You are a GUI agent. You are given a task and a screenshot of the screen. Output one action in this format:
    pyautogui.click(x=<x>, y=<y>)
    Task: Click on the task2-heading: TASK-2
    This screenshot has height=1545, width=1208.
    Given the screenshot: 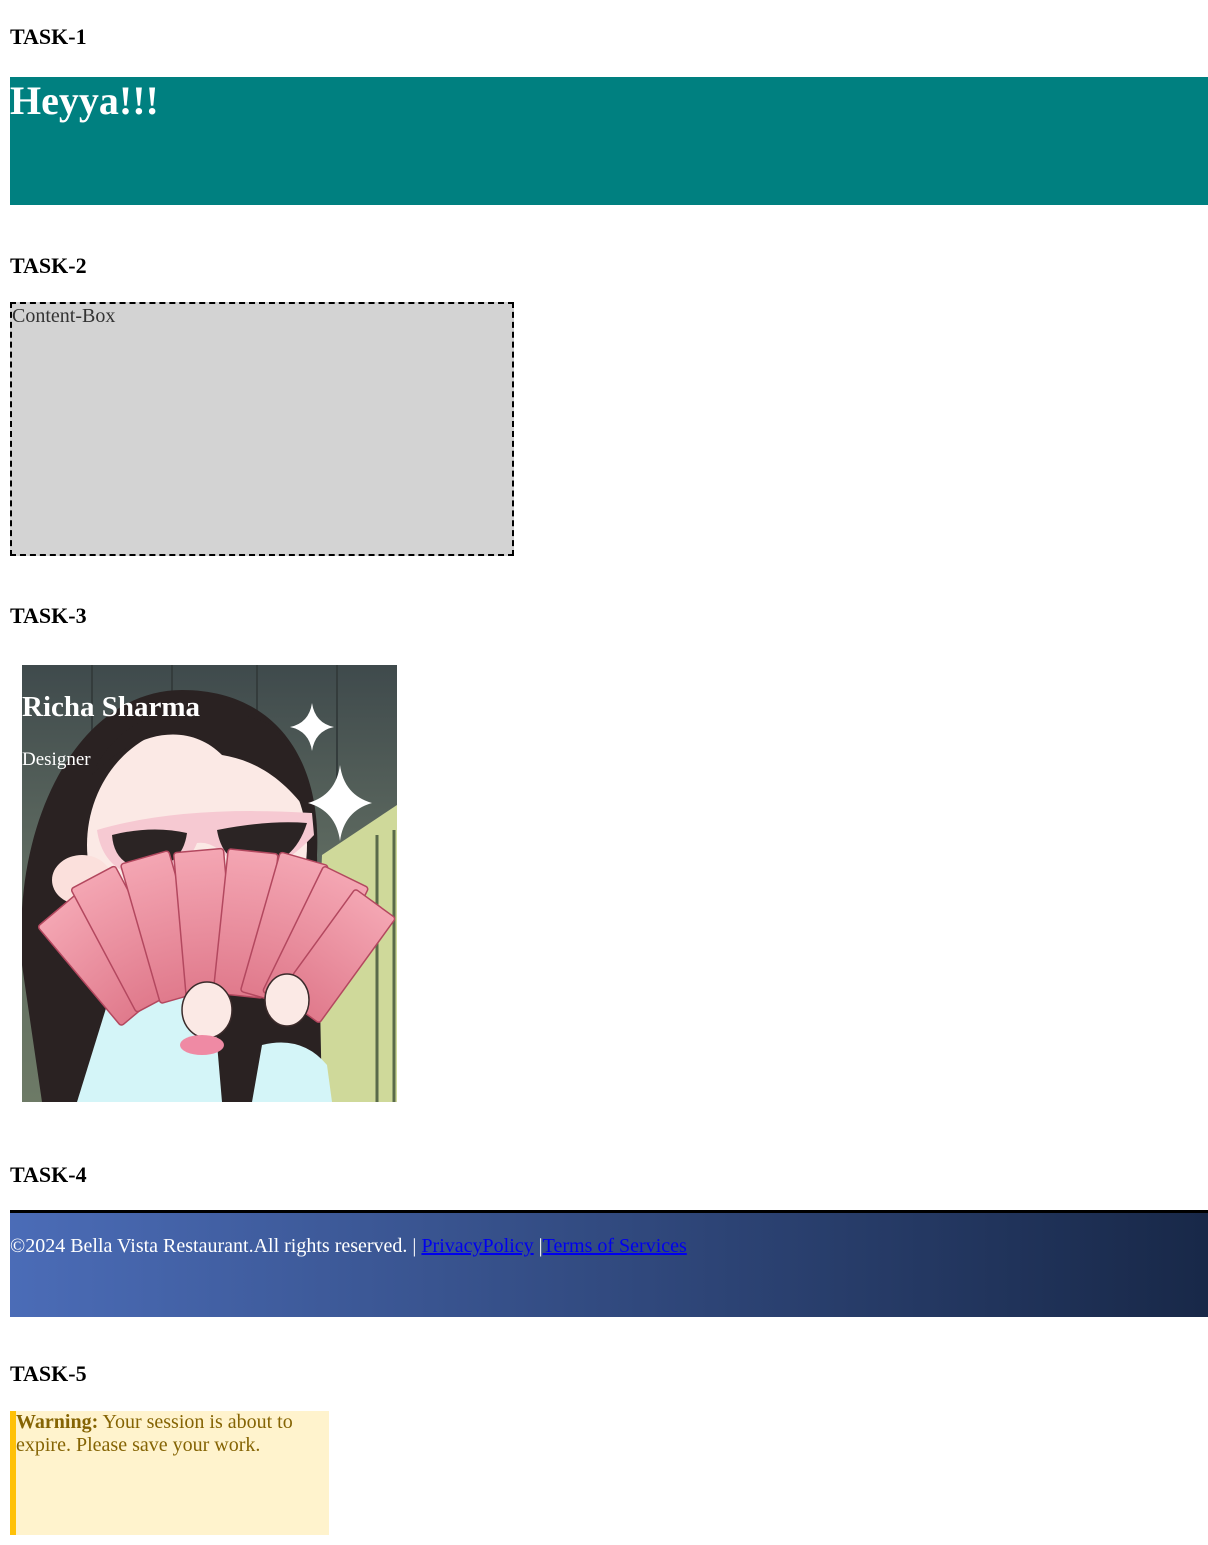 What is the action you would take?
    pyautogui.click(x=48, y=265)
    